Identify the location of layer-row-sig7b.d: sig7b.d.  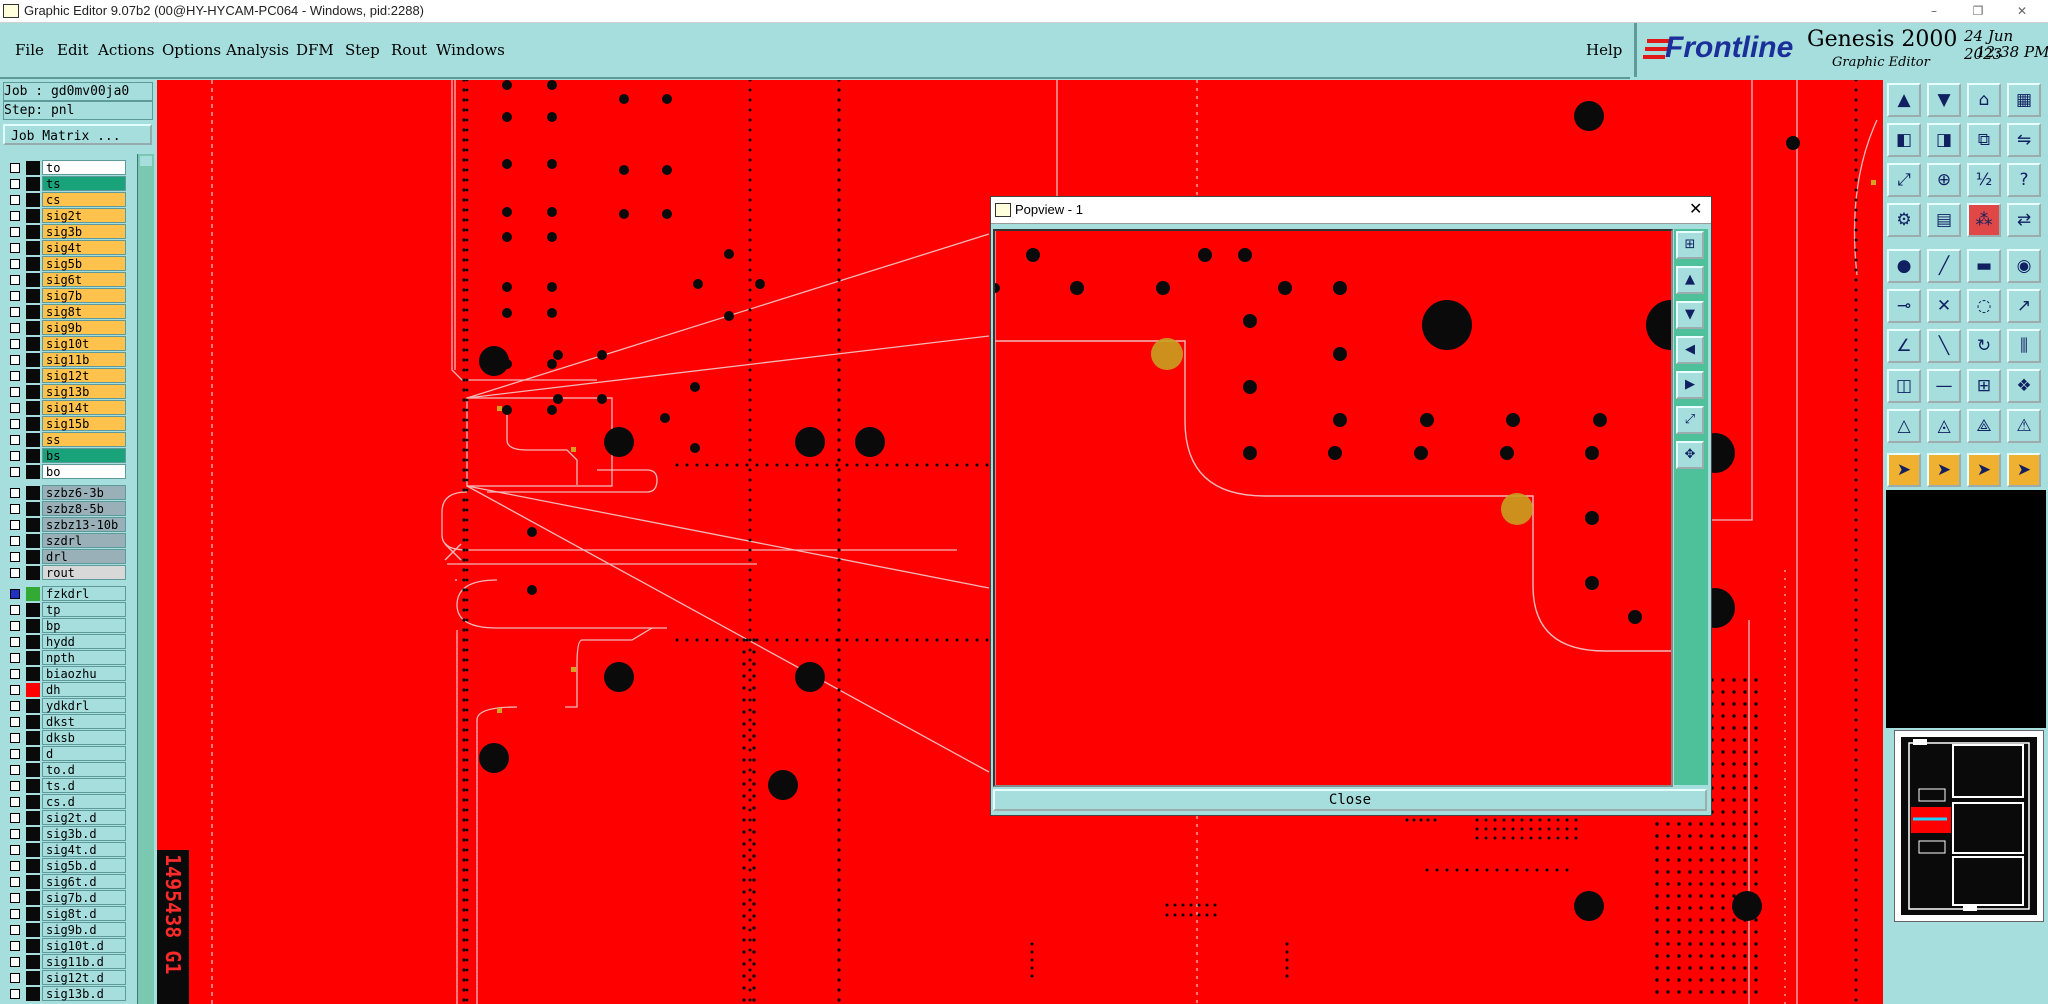
(65, 898).